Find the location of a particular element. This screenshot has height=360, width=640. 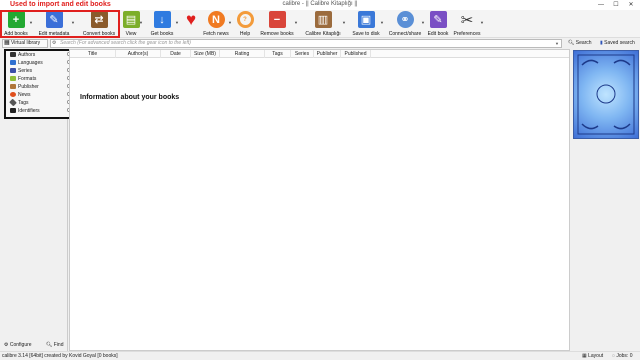

identifiers-icon is located at coordinates (13, 110).